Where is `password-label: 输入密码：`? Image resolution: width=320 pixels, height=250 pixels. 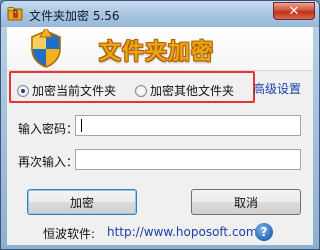 password-label: 输入密码： is located at coordinates (48, 129).